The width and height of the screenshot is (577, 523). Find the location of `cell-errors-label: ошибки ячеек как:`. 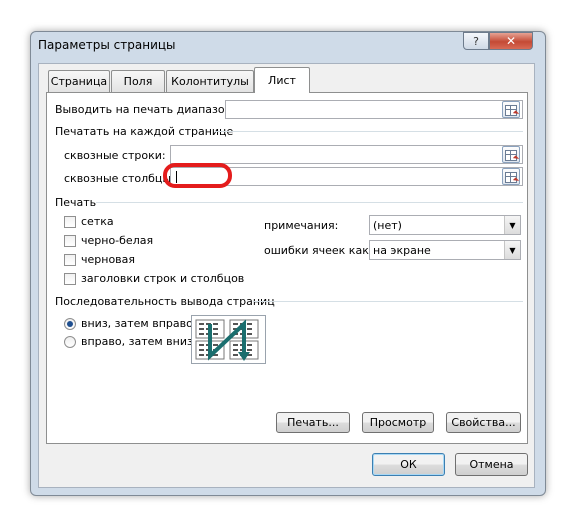

cell-errors-label: ошибки ячеек как: is located at coordinates (318, 250).